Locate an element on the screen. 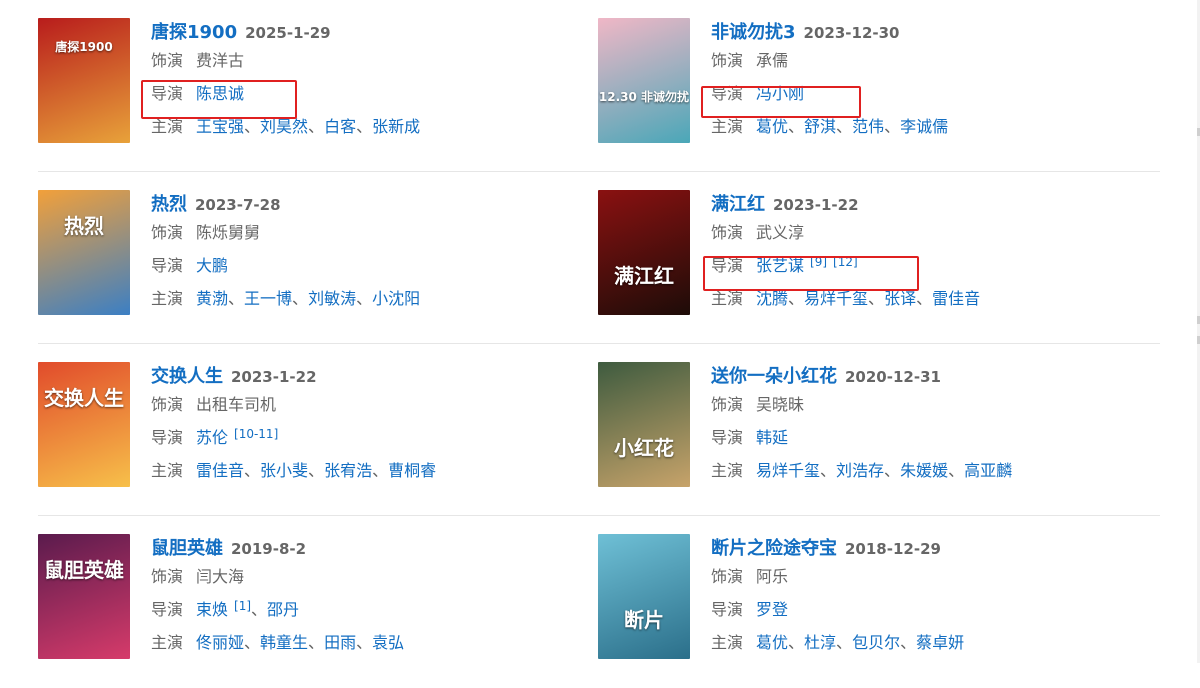 The height and width of the screenshot is (688, 1200). film-title-link: 非诚勿扰3 is located at coordinates (753, 31).